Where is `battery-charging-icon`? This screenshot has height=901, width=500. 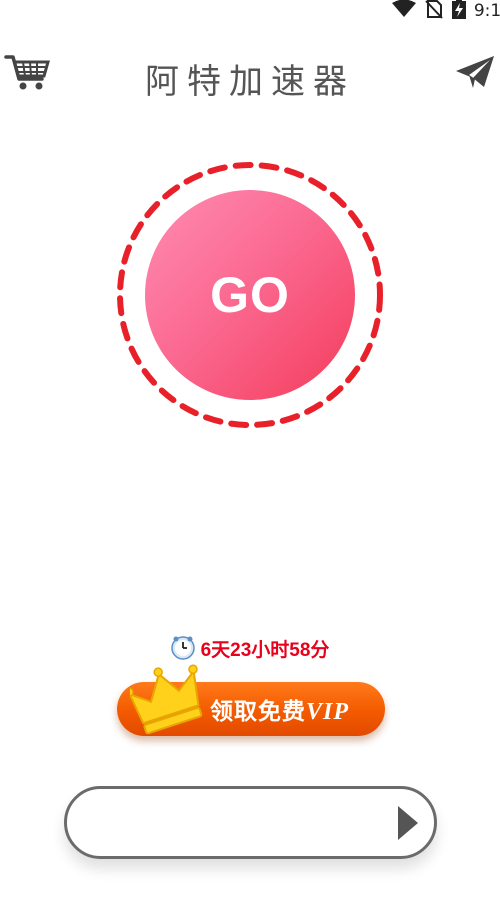 battery-charging-icon is located at coordinates (458, 11).